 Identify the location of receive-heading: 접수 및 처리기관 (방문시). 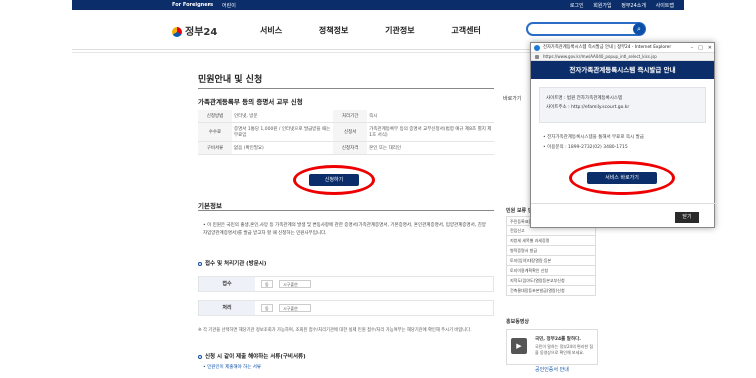
(232, 263).